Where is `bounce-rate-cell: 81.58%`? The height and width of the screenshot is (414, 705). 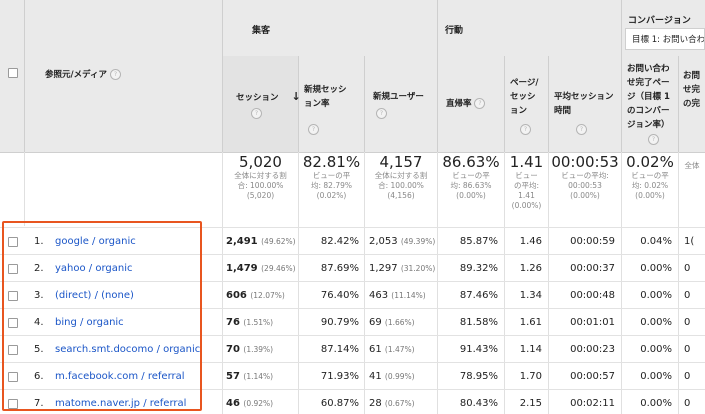
bounce-rate-cell: 81.58% is located at coordinates (478, 322).